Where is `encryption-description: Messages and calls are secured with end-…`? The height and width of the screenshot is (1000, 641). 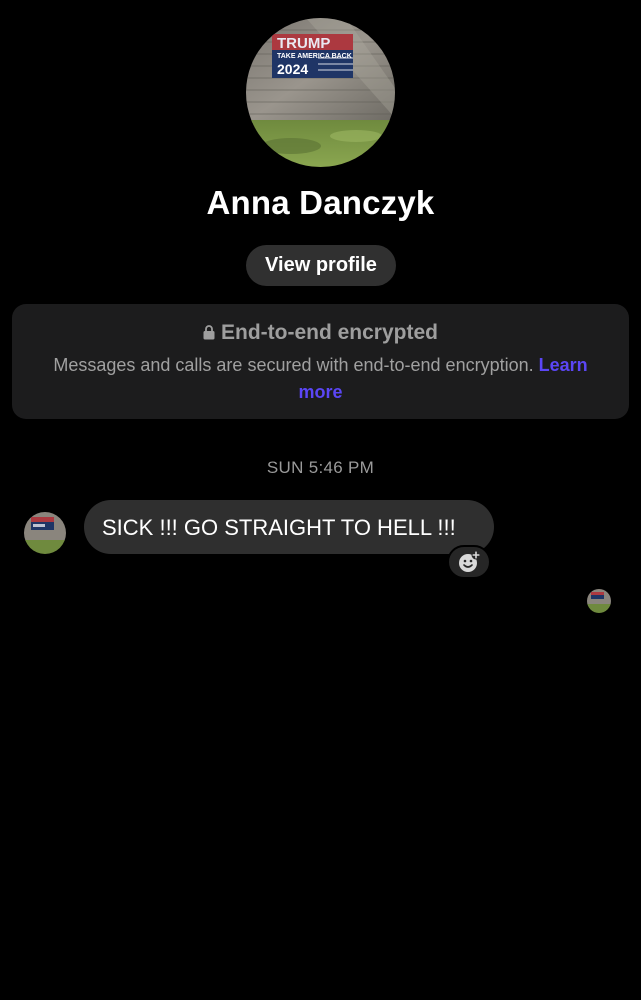 encryption-description: Messages and calls are secured with end-… is located at coordinates (320, 379).